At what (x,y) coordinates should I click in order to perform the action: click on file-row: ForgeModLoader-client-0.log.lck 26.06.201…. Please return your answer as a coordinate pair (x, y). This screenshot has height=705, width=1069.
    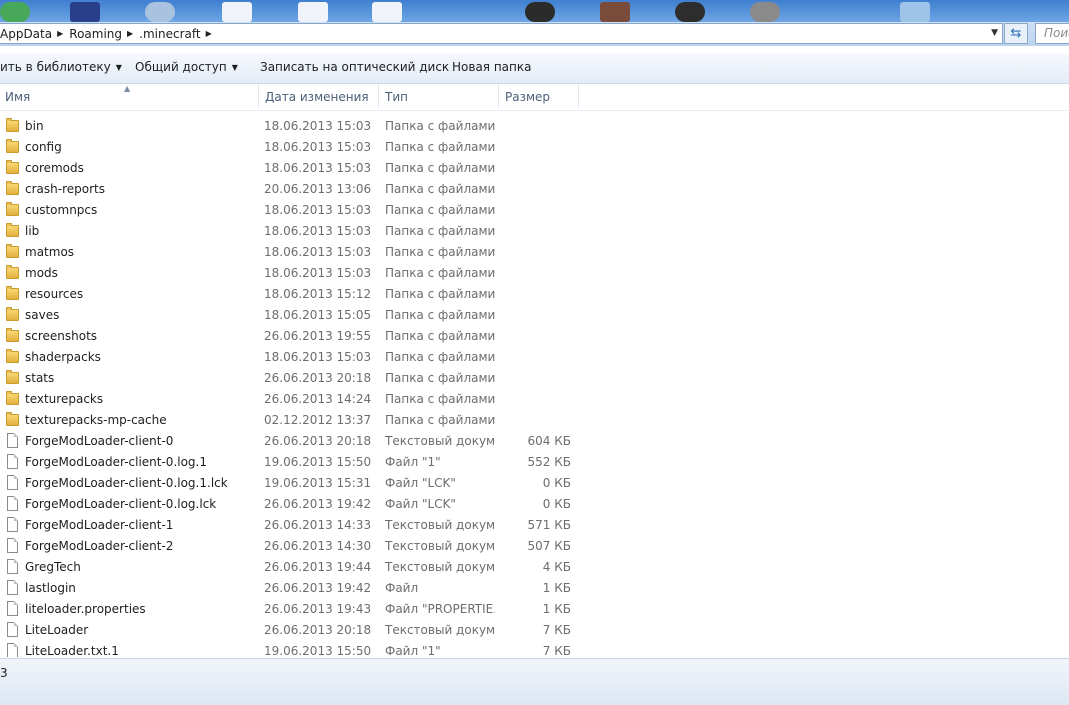
    Looking at the image, I should click on (534, 503).